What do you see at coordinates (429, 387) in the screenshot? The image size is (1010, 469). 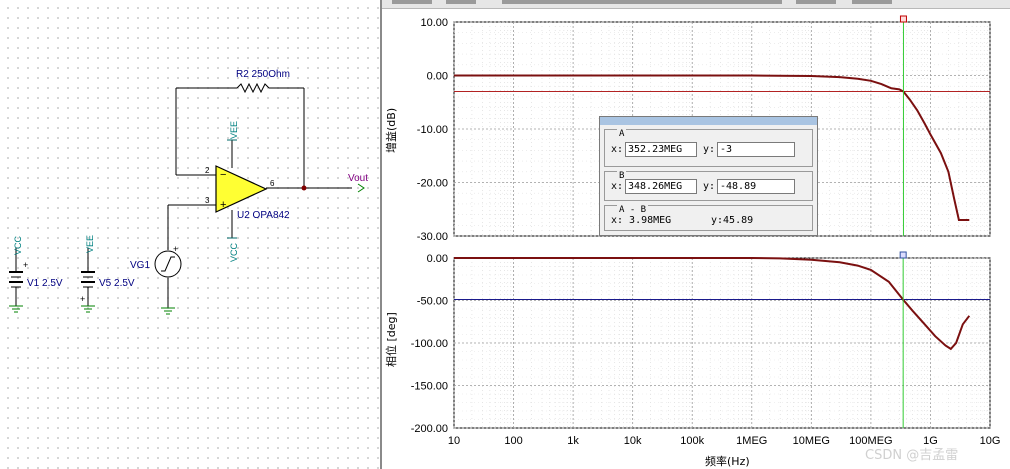 I see `phase-ytick-label: -150.00` at bounding box center [429, 387].